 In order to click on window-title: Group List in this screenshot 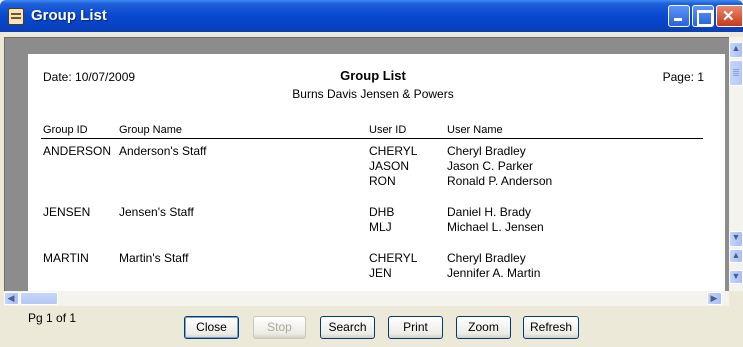, I will do `click(69, 15)`.